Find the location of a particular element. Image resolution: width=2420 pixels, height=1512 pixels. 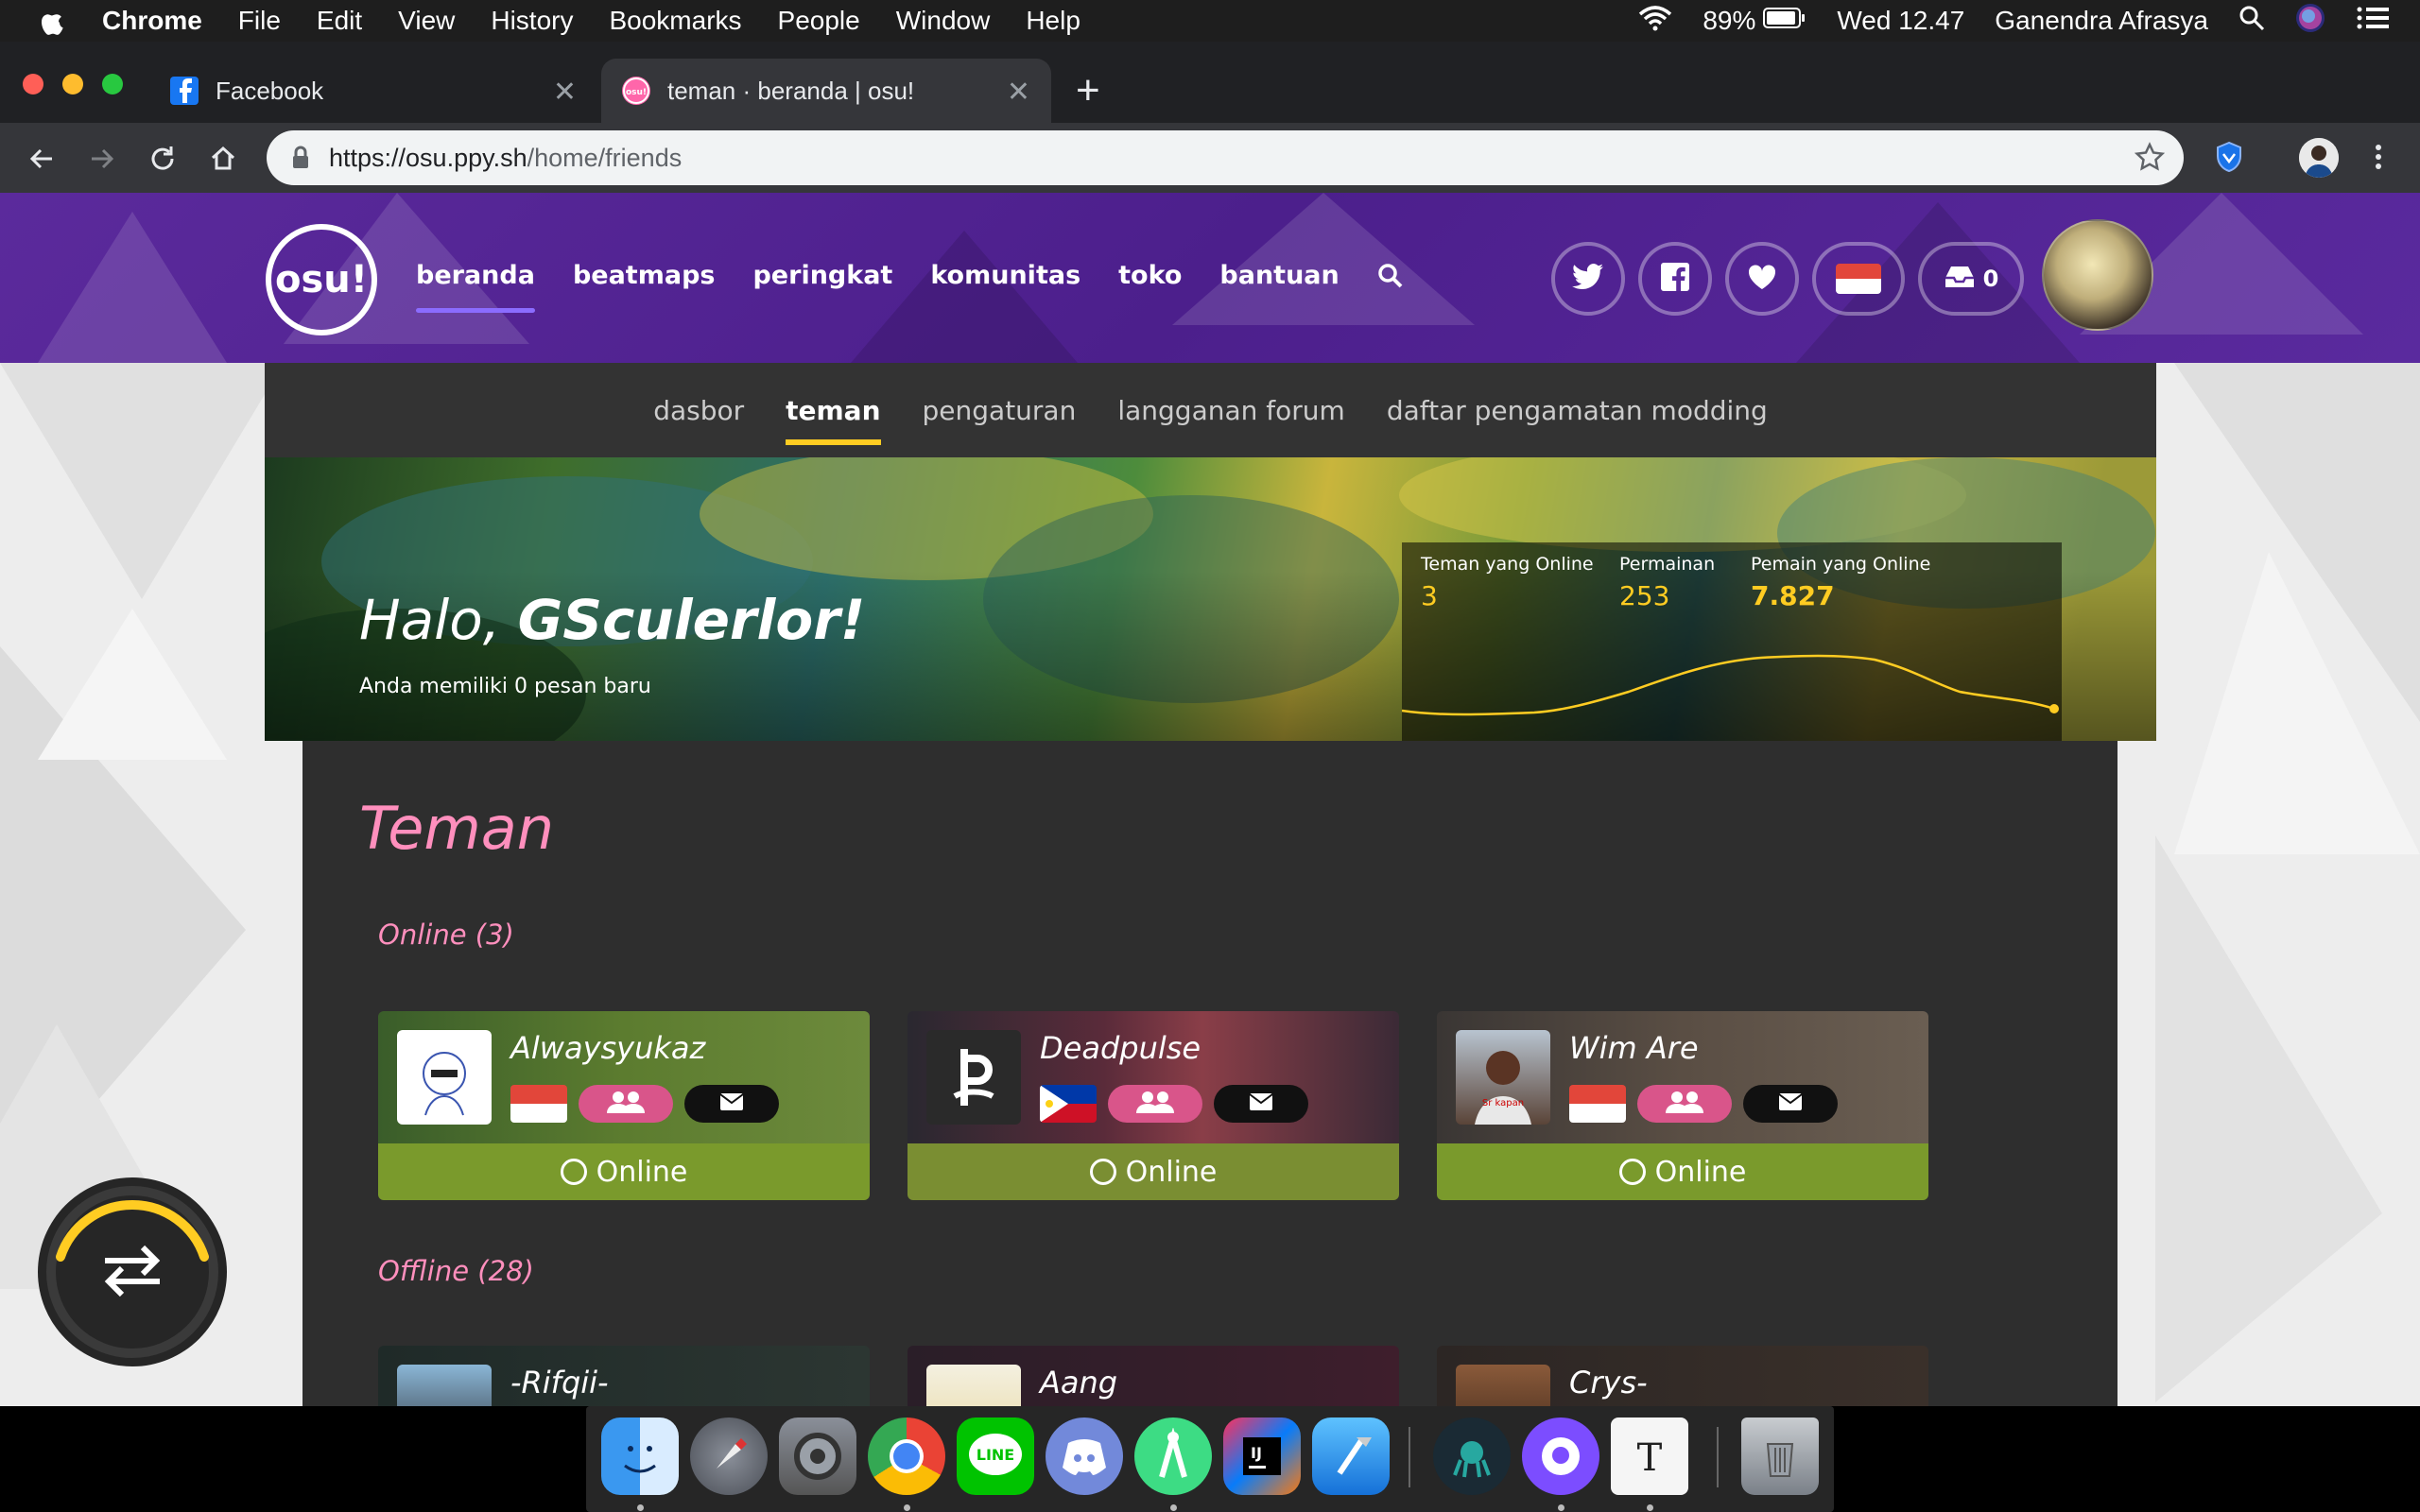

subnav-langganan-forum: langganan forum is located at coordinates (1231, 410).